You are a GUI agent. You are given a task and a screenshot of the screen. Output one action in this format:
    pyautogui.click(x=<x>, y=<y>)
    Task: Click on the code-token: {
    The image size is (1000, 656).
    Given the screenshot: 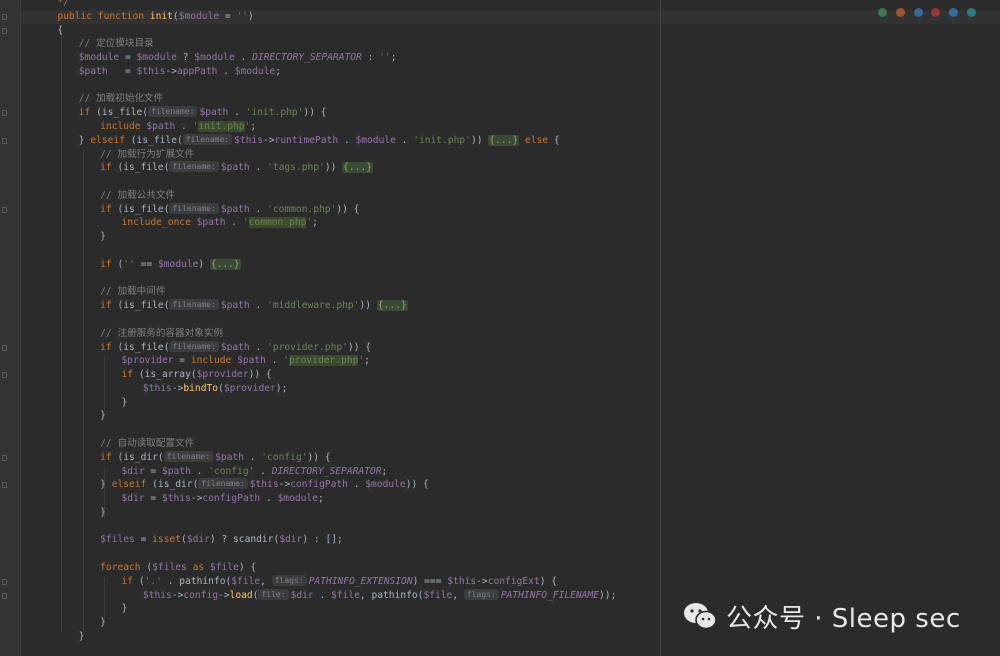 What is the action you would take?
    pyautogui.click(x=556, y=140)
    